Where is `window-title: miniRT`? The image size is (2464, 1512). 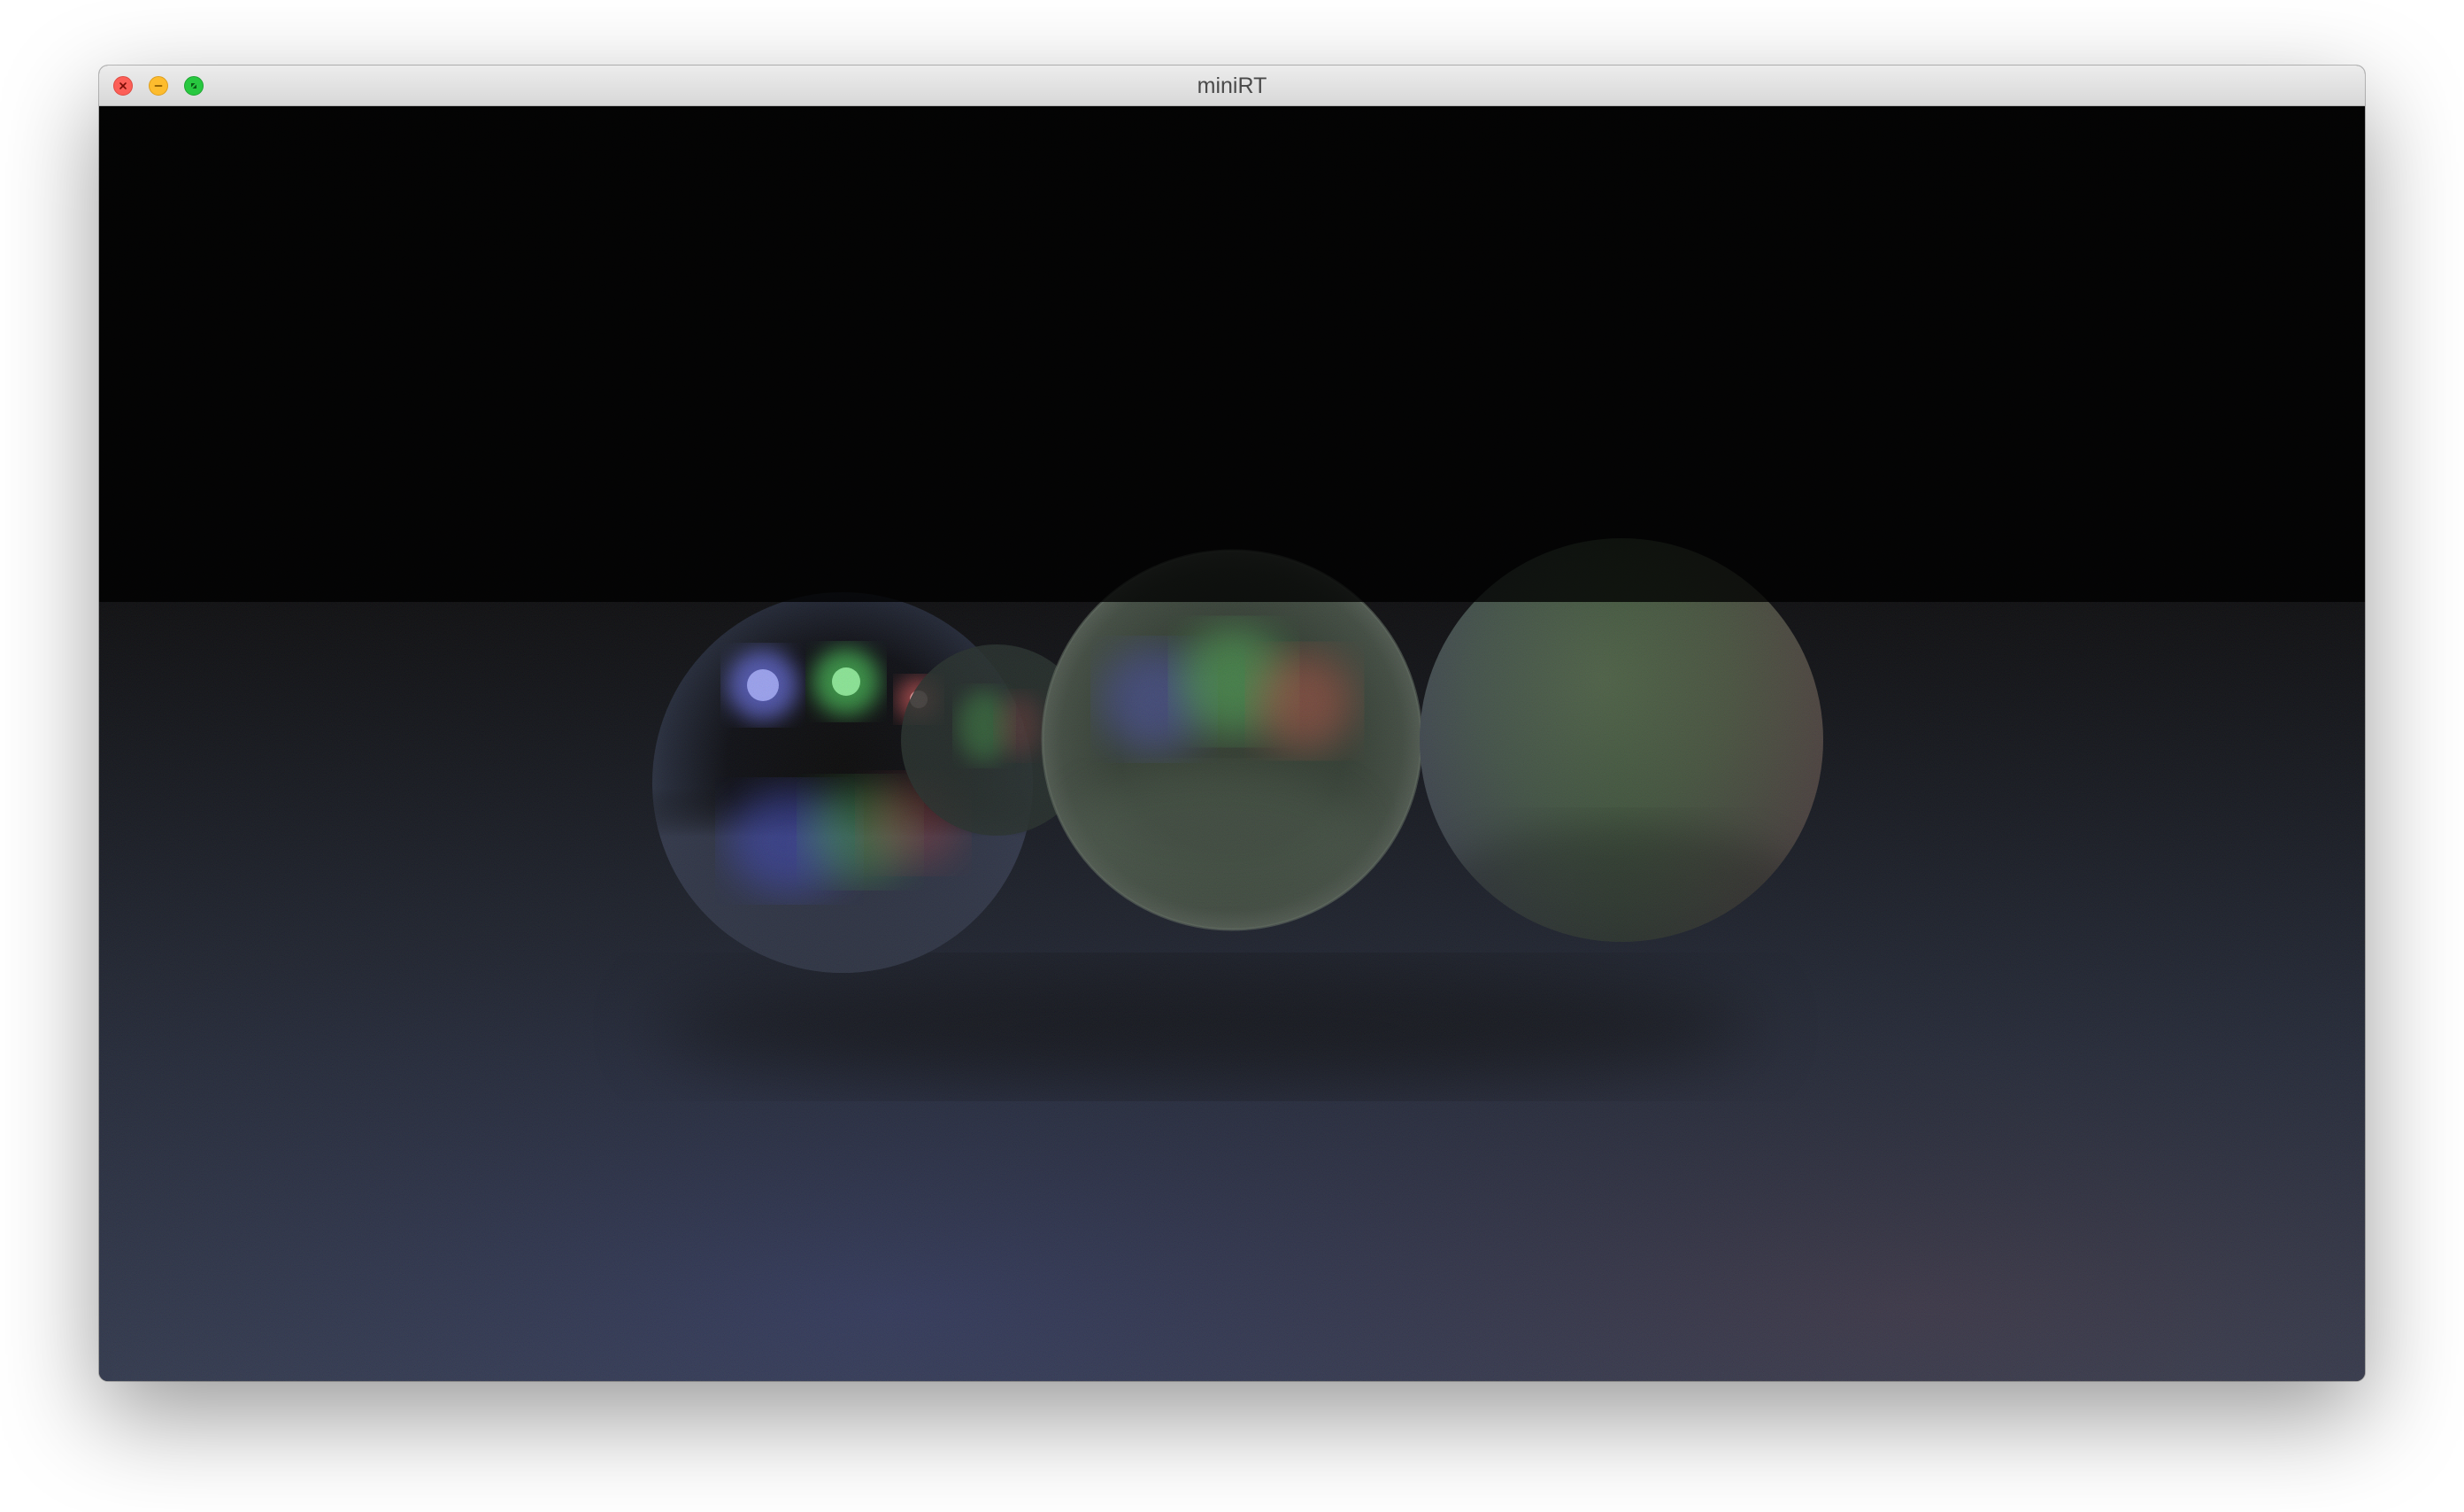 window-title: miniRT is located at coordinates (1232, 85).